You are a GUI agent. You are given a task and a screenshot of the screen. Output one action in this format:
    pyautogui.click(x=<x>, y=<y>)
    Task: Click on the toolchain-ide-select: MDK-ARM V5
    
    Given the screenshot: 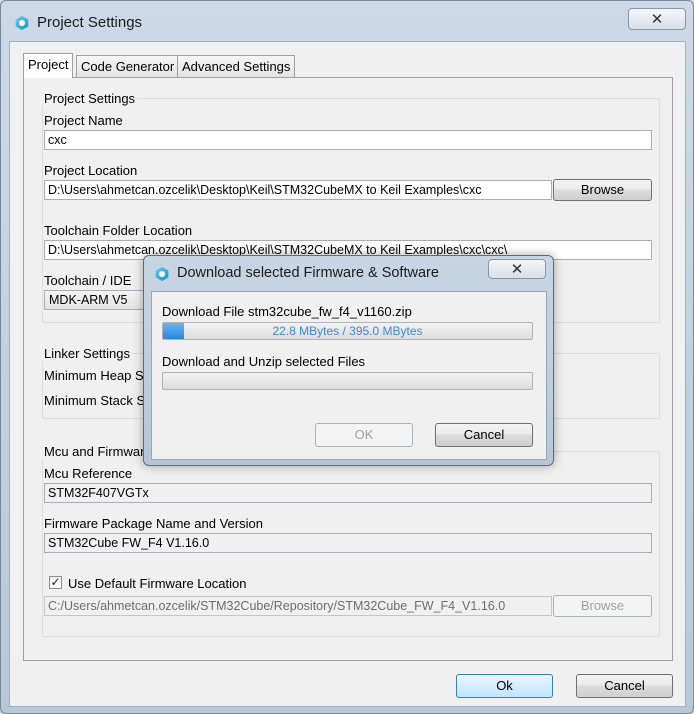 What is the action you would take?
    pyautogui.click(x=99, y=300)
    